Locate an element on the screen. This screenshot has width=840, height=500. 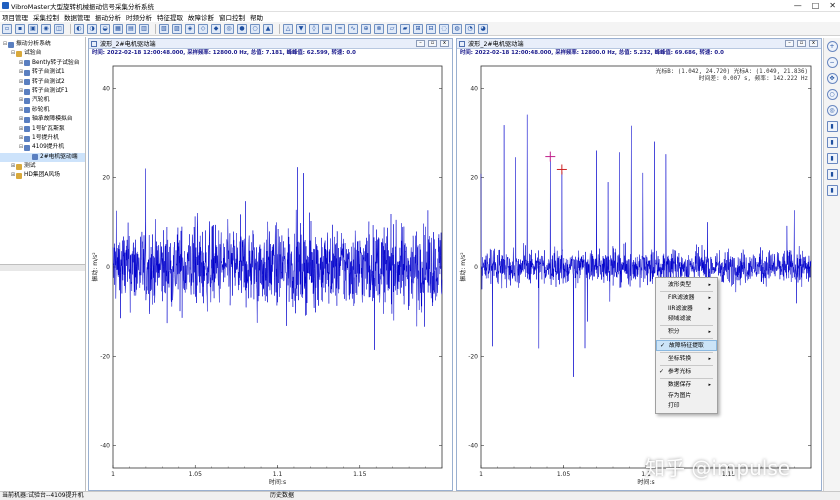
toolbar-tool-icon: ⊞ is located at coordinates (418, 28).